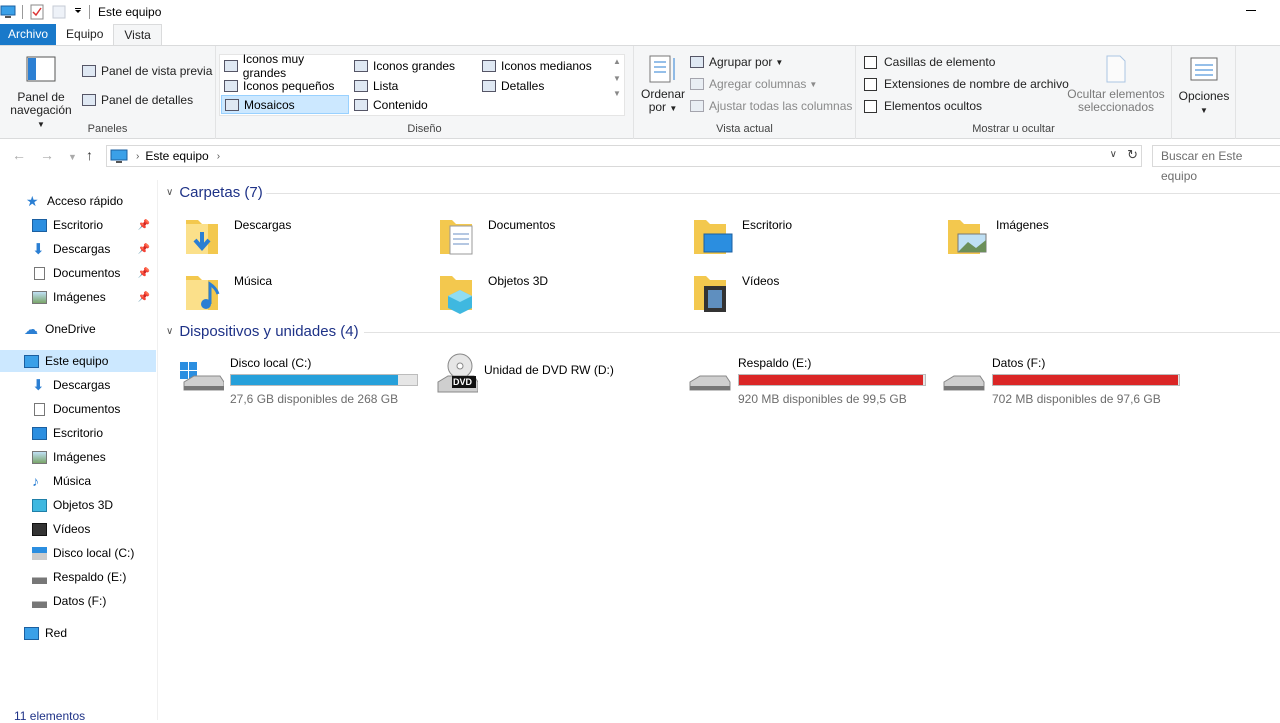 This screenshot has height=723, width=1280. Describe the element at coordinates (310, 240) in the screenshot. I see `folder-tile-descargas: Descargas` at that location.